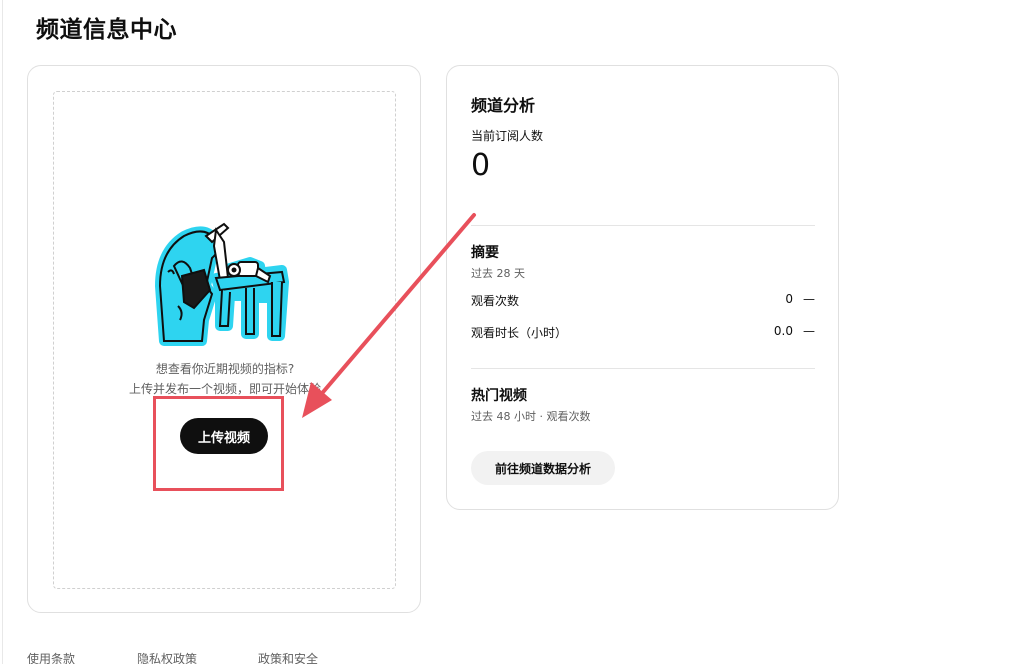  I want to click on watch-time-label: 观看时长（小时）, so click(519, 333).